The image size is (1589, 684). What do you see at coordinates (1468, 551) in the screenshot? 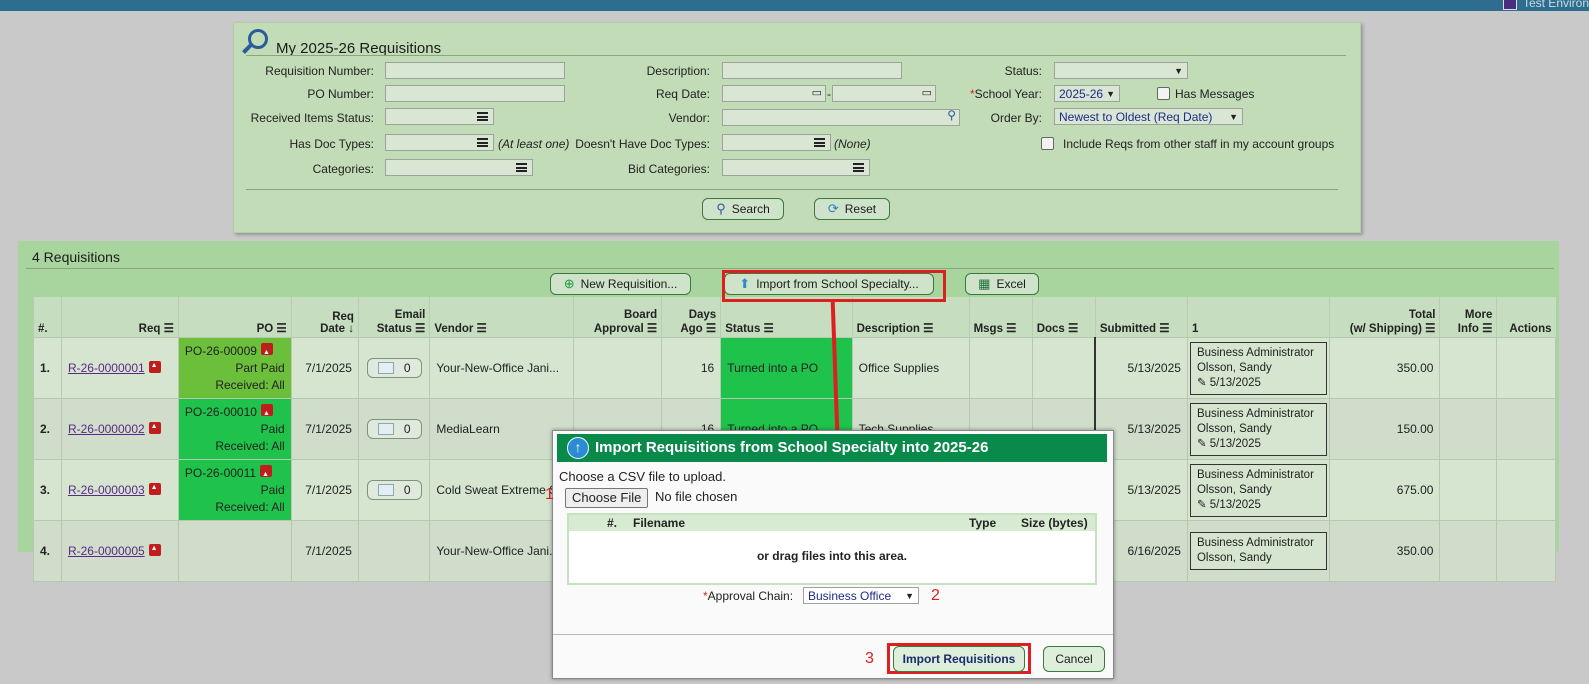
I see `more-info-cell` at bounding box center [1468, 551].